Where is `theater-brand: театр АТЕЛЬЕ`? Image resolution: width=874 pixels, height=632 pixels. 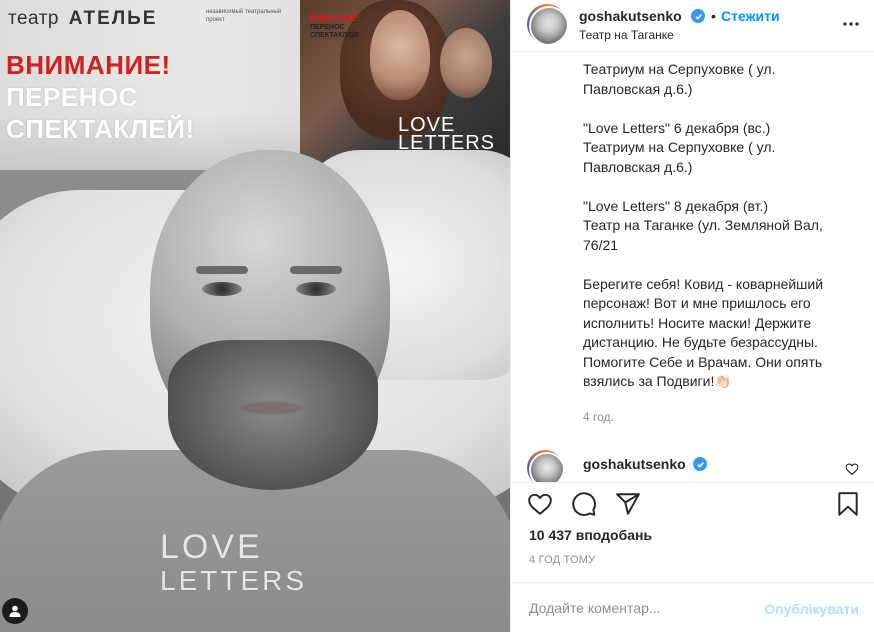
theater-brand: театр АТЕЛЬЕ is located at coordinates (82, 19).